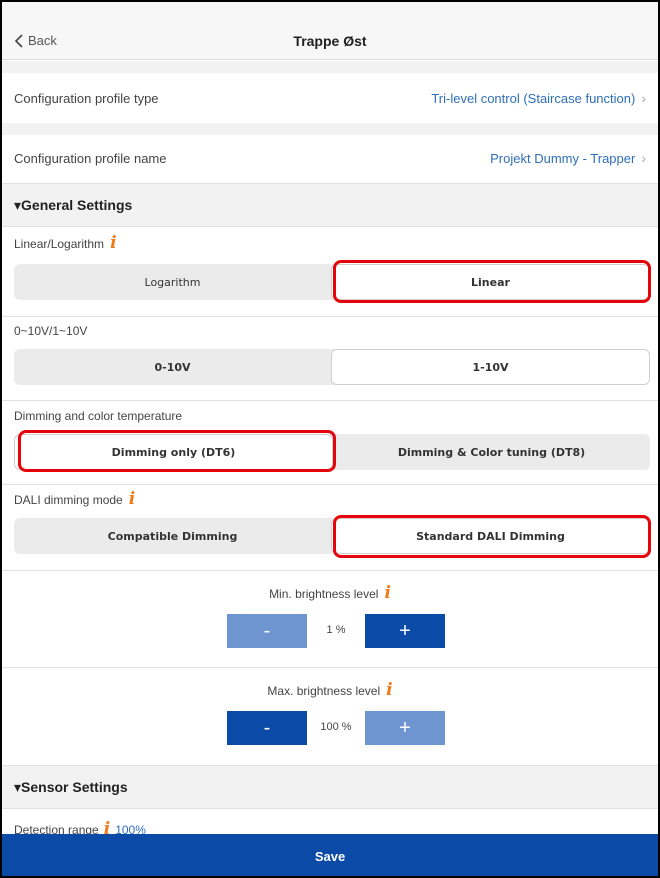 Image resolution: width=660 pixels, height=878 pixels. I want to click on max-brightness-increase-button: +, so click(405, 728).